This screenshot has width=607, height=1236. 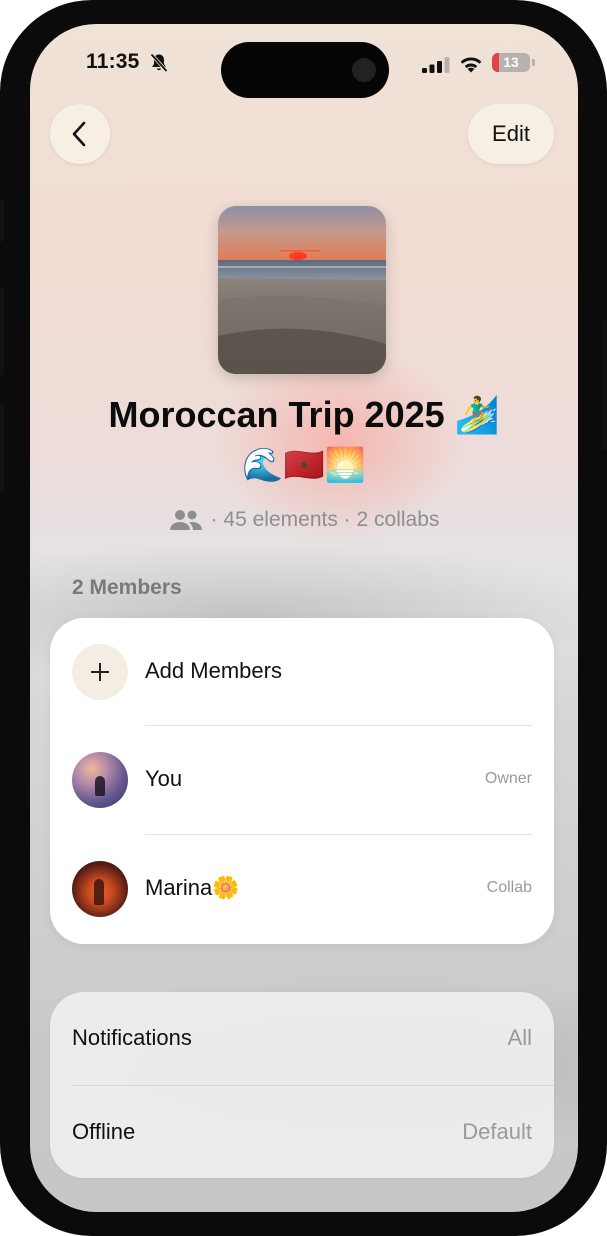 I want to click on members-section-label: 2 Members, so click(x=127, y=587).